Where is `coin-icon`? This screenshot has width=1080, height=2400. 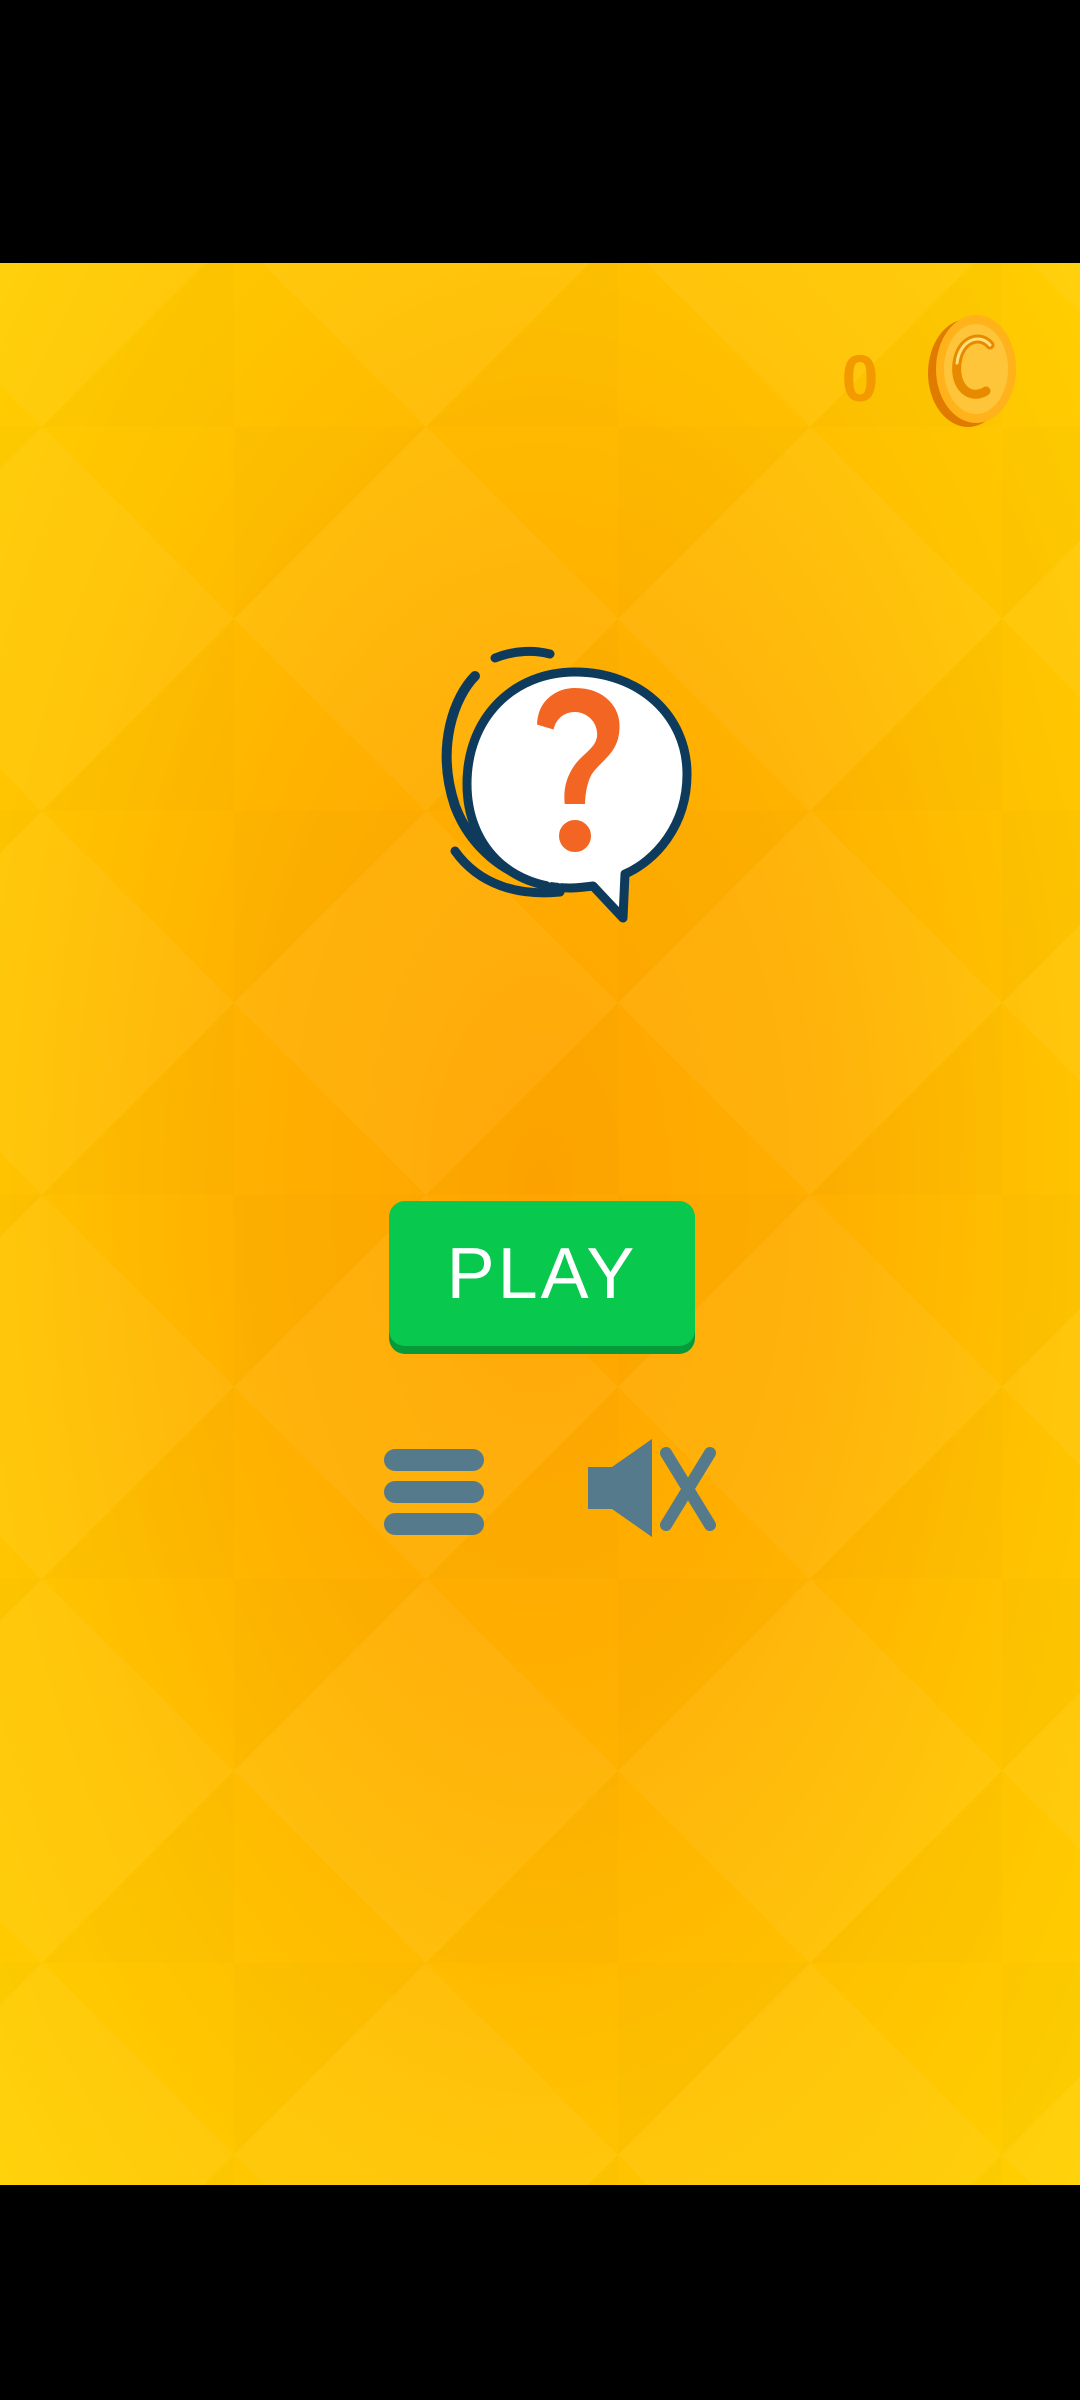
coin-icon is located at coordinates (972, 371).